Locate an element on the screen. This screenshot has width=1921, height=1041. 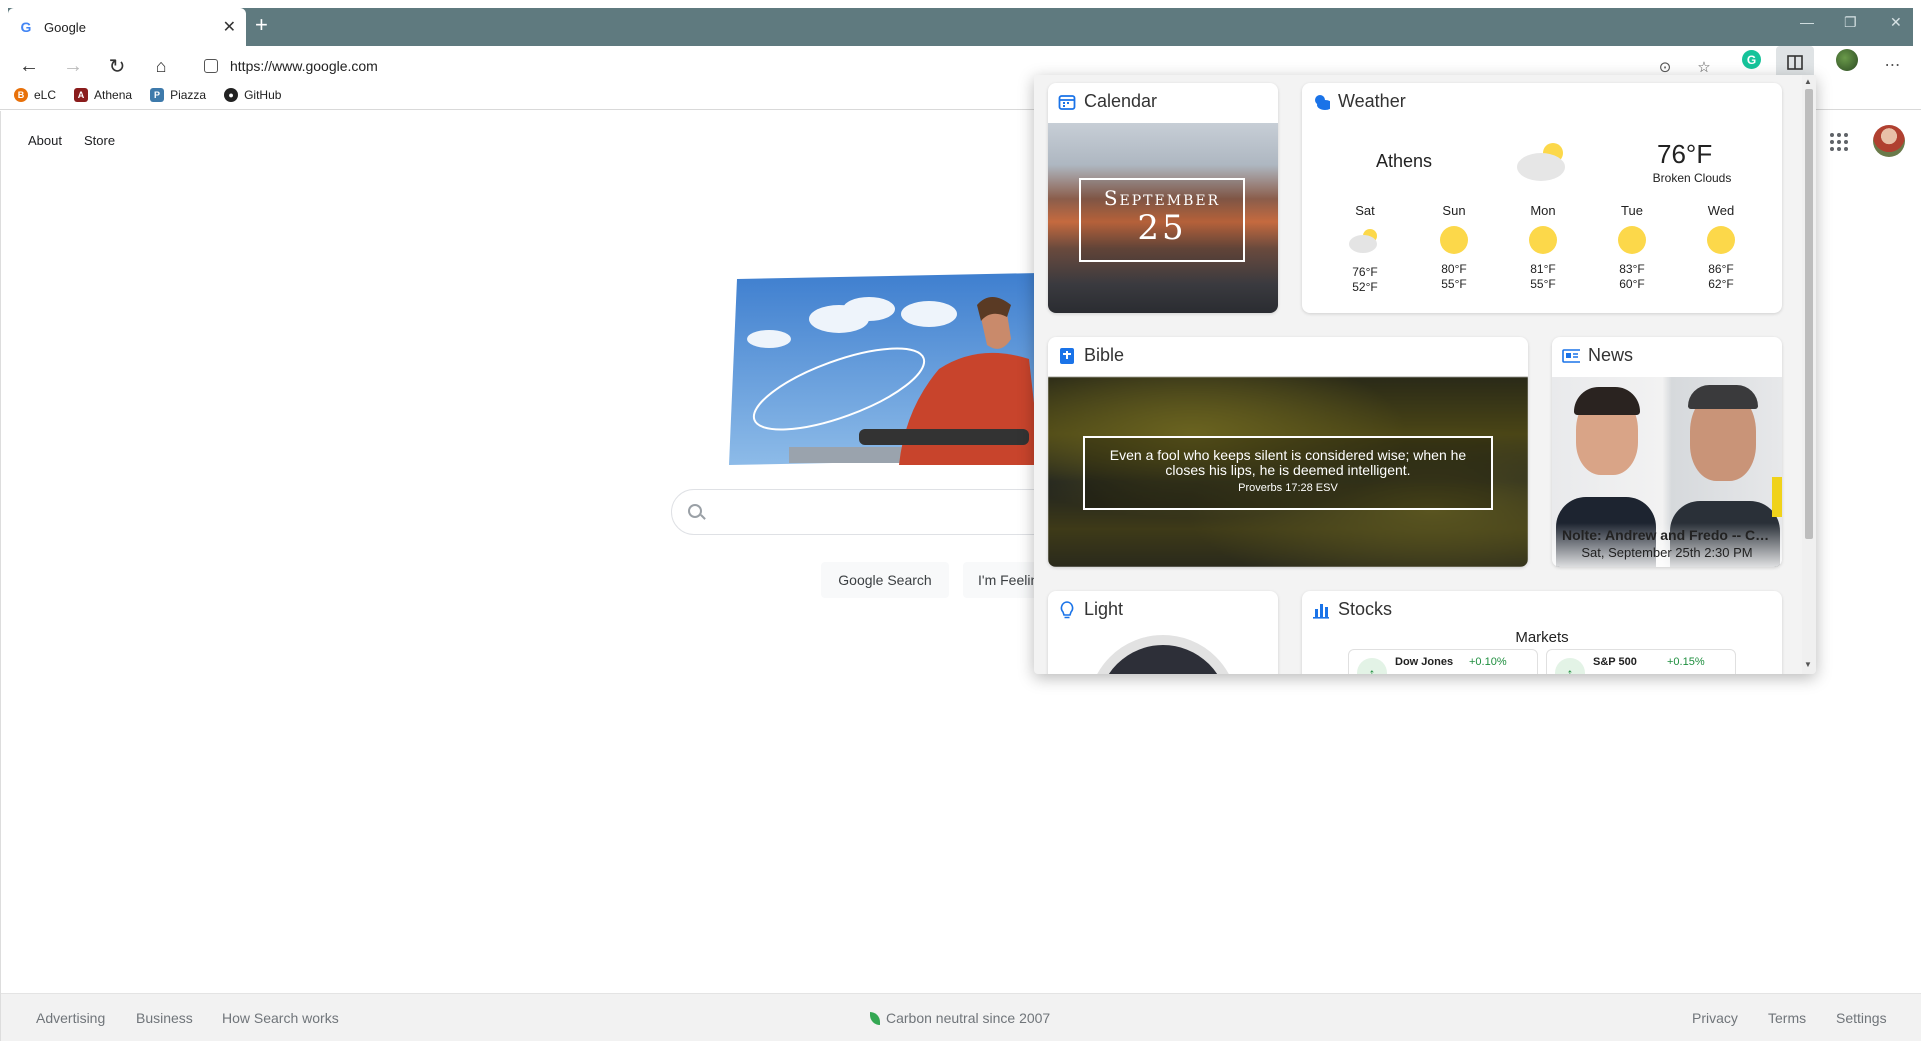
reload-button: ↻ is located at coordinates (117, 66).